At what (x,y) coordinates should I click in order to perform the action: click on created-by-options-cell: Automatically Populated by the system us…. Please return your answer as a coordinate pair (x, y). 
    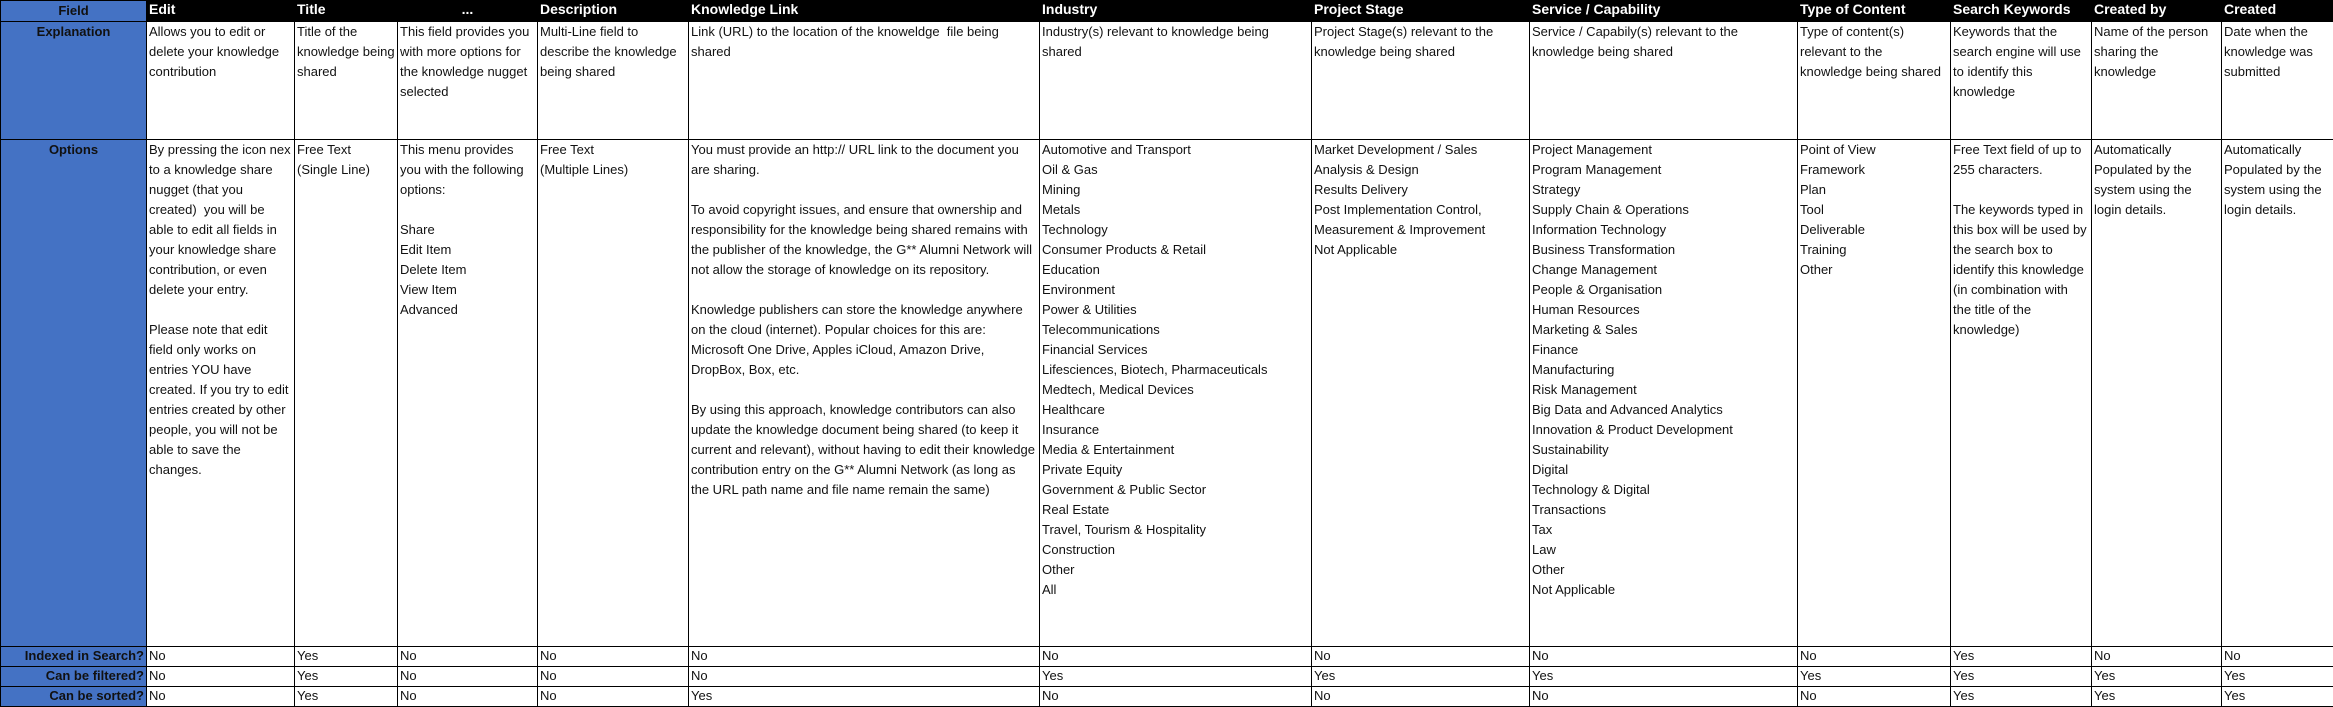
    Looking at the image, I should click on (2157, 393).